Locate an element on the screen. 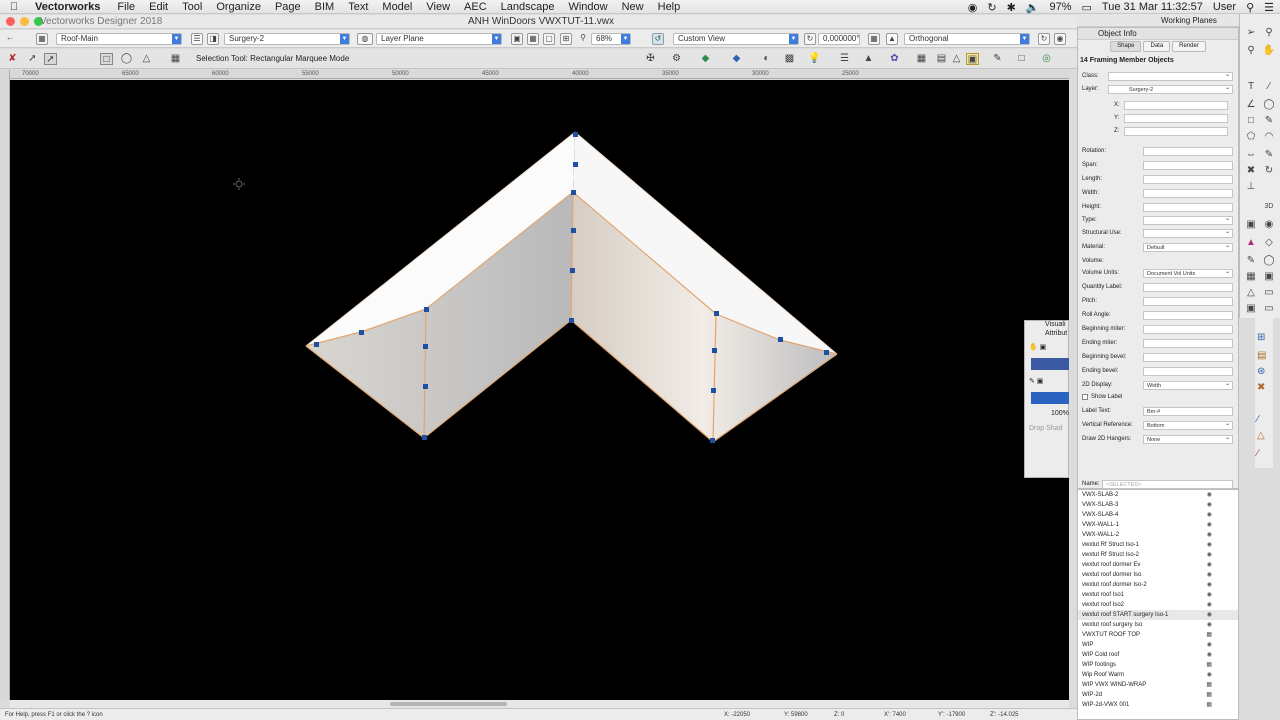 The image size is (1280, 720). plane-mode-icon: ◍ is located at coordinates (365, 39).